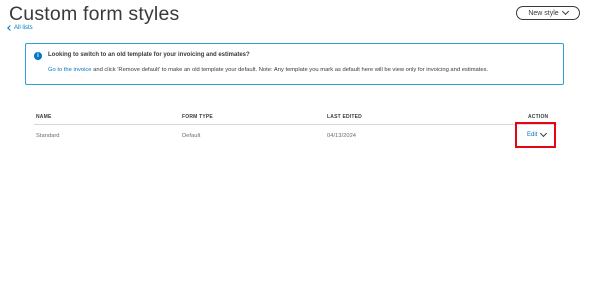  What do you see at coordinates (538, 117) in the screenshot?
I see `column-header-action: ACTION` at bounding box center [538, 117].